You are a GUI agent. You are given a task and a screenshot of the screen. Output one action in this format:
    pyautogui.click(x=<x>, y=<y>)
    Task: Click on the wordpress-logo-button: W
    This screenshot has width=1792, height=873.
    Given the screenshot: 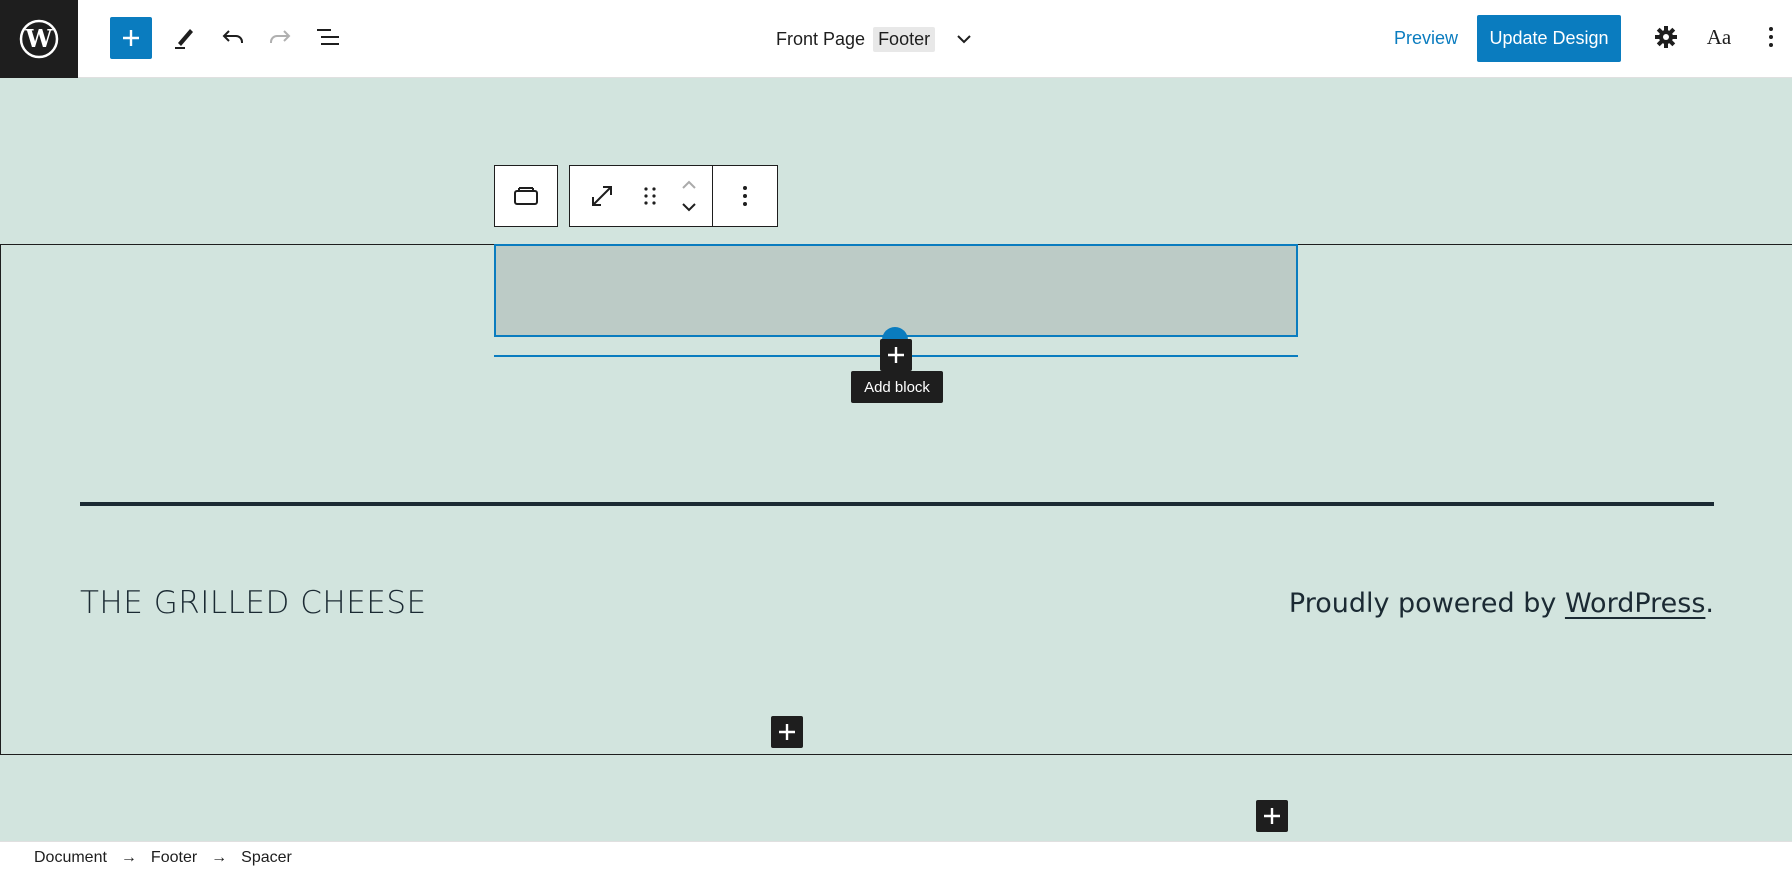 What is the action you would take?
    pyautogui.click(x=39, y=39)
    